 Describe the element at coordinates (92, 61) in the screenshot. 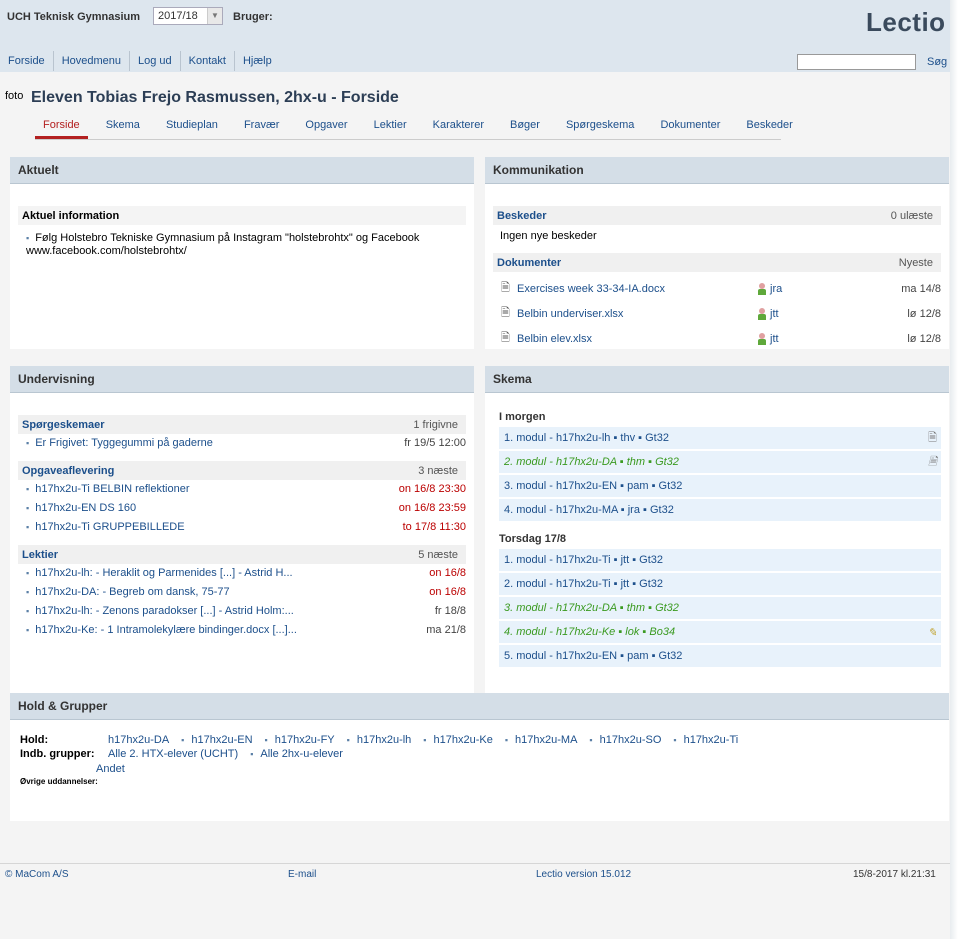

I see `nav-item-hovedmenu: Hovedmenu` at that location.